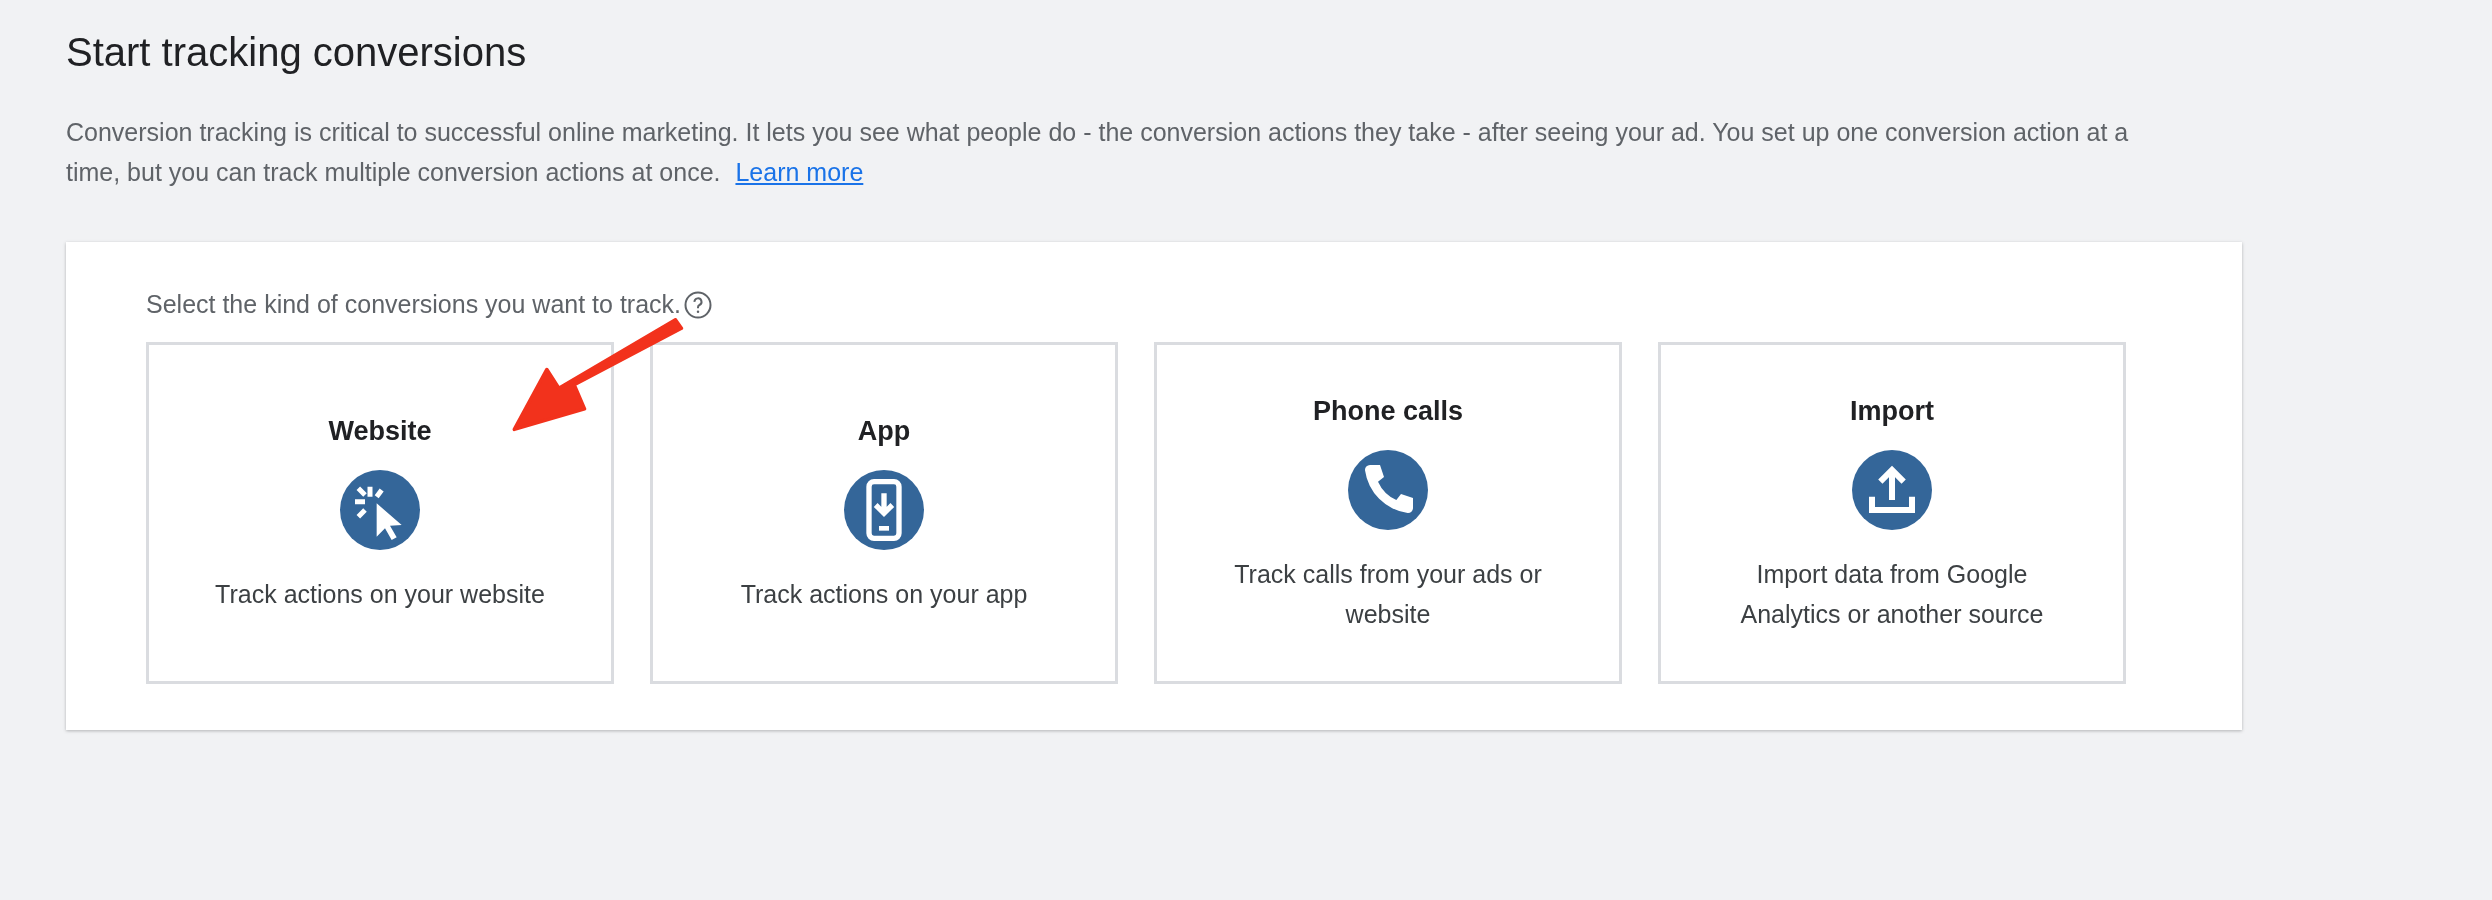  What do you see at coordinates (1388, 412) in the screenshot?
I see `option-title: Phone calls` at bounding box center [1388, 412].